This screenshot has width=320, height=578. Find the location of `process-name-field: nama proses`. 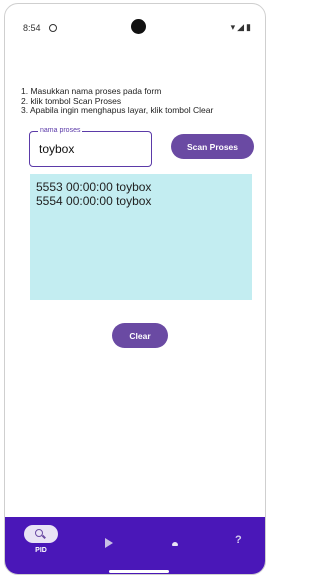

process-name-field: nama proses is located at coordinates (90, 146).